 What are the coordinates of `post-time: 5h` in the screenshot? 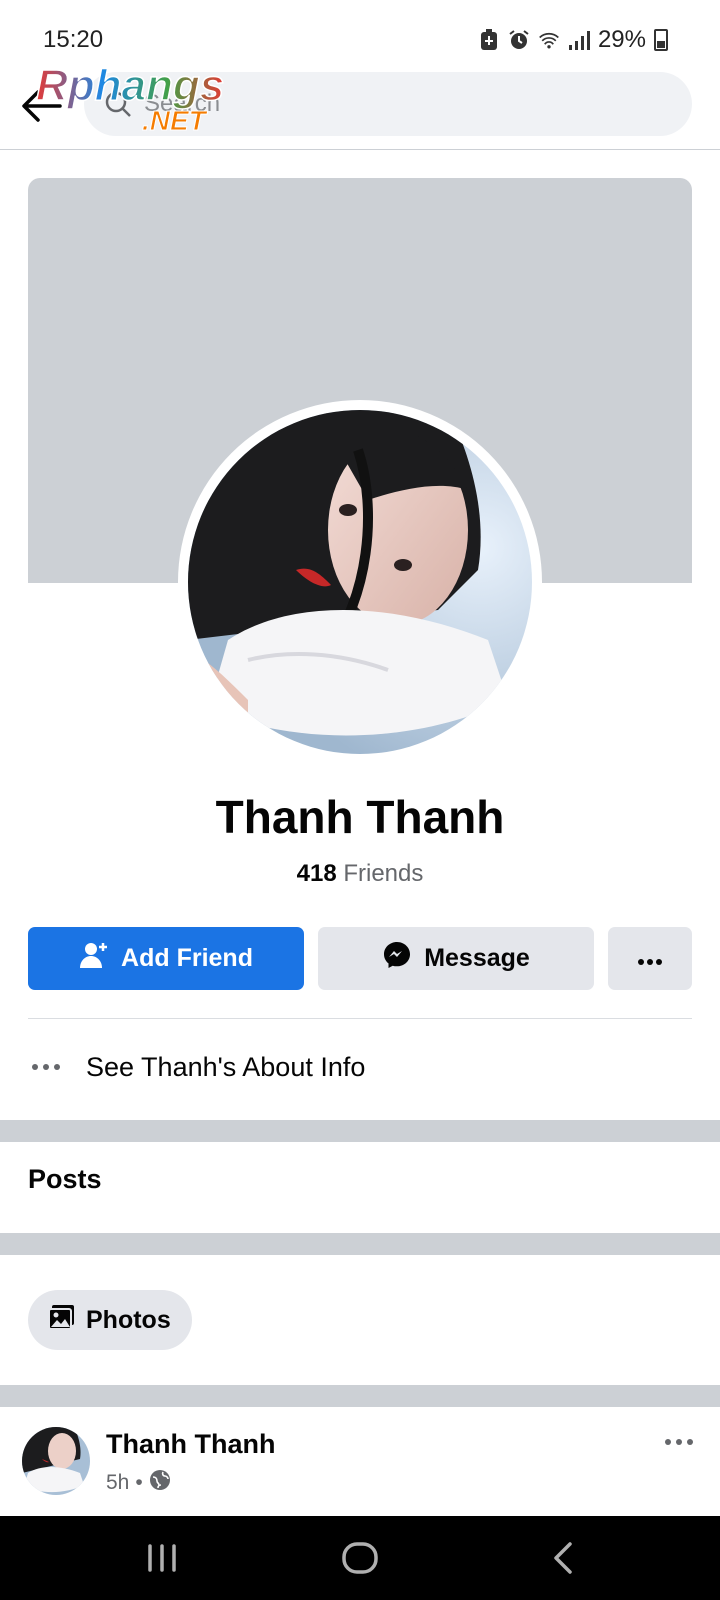 It's located at (117, 1483).